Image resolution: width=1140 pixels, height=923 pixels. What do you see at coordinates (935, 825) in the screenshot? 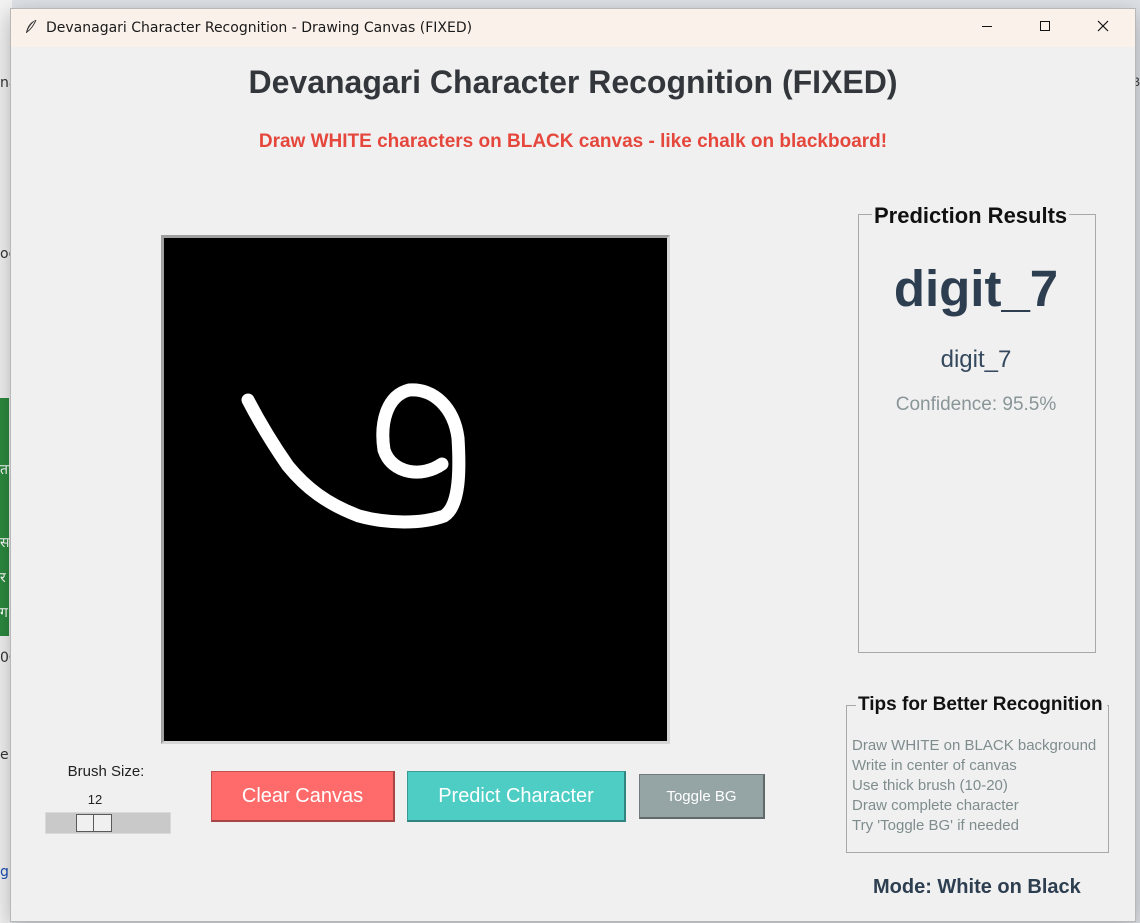
I see `tip-item: Try 'Toggle BG' if needed` at bounding box center [935, 825].